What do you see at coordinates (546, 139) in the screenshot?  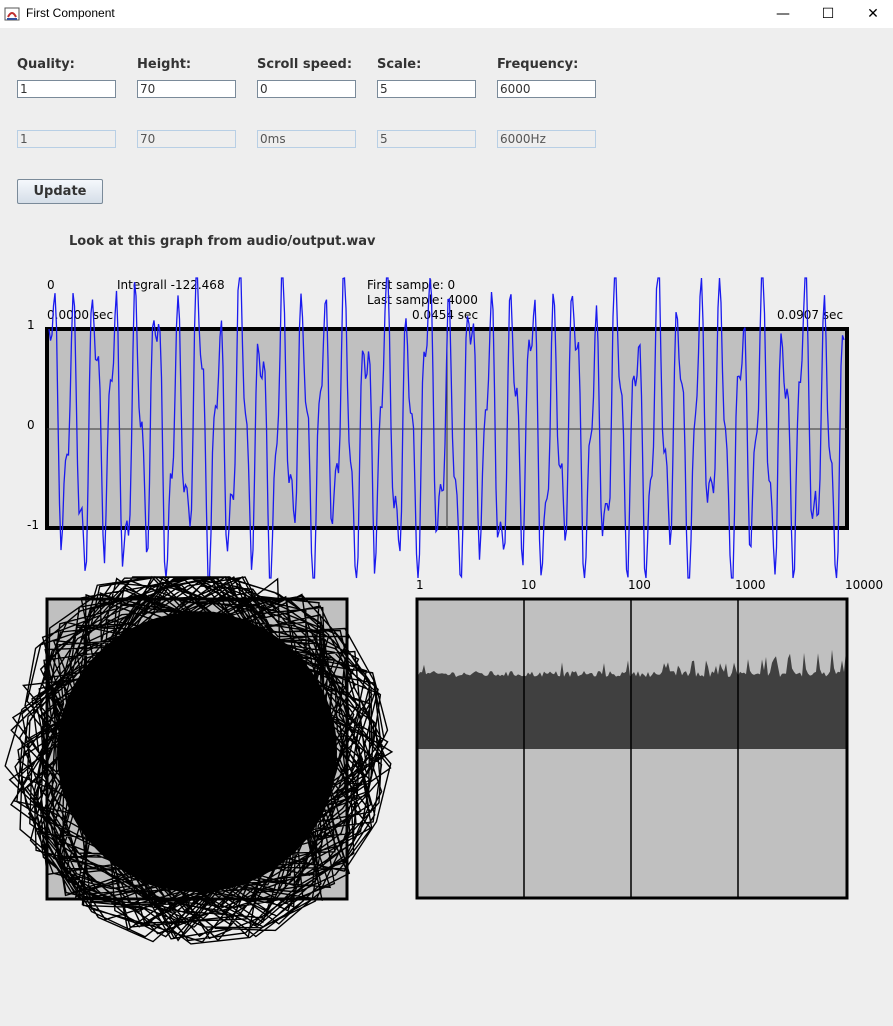 I see `frequency-display` at bounding box center [546, 139].